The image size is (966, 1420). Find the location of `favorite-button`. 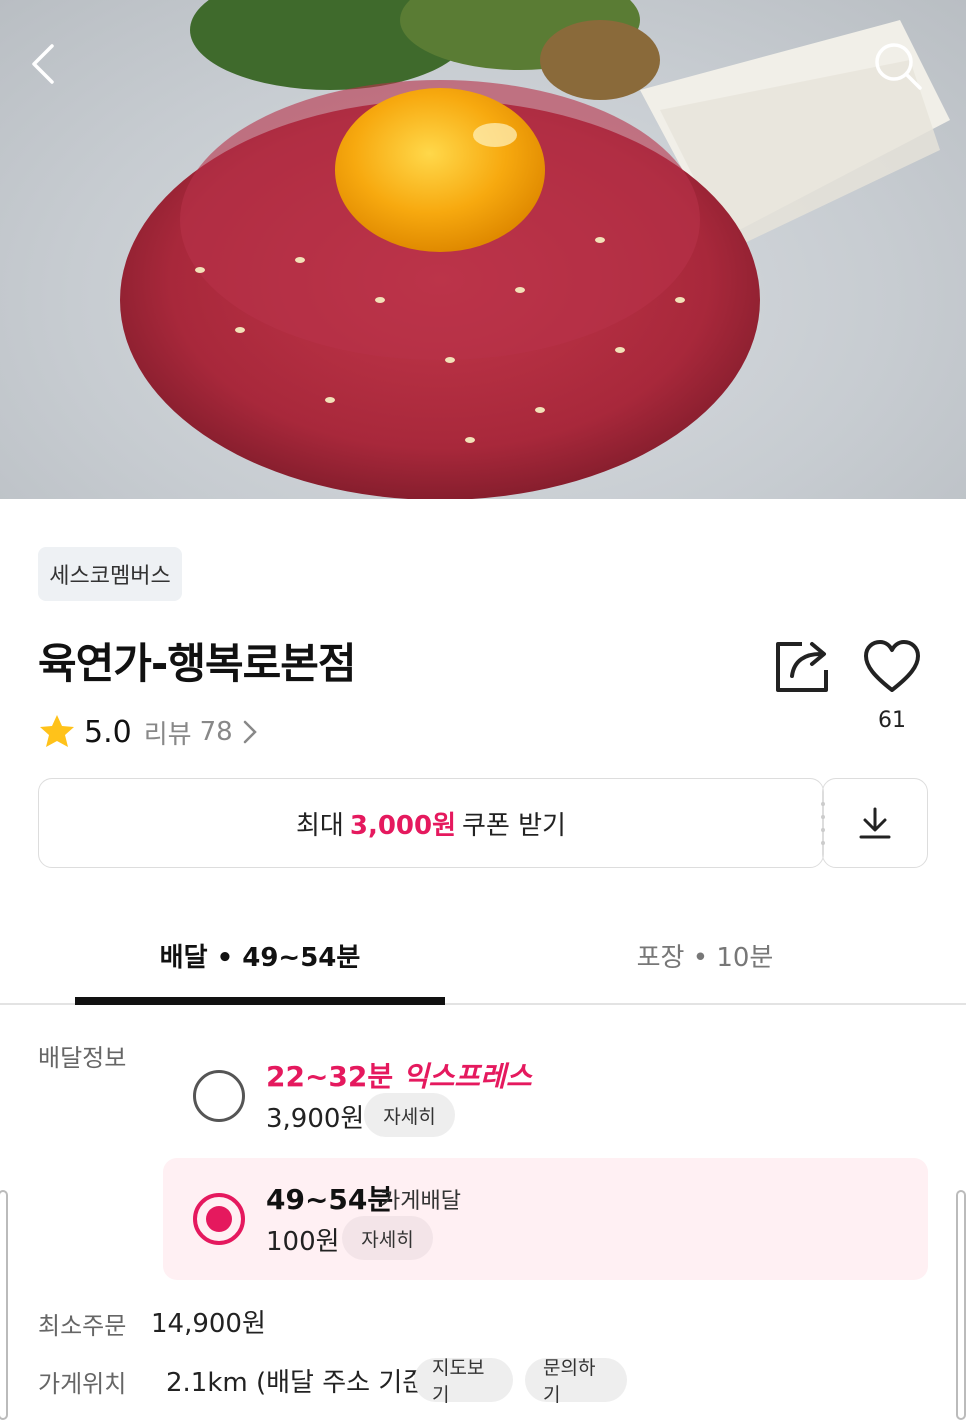

favorite-button is located at coordinates (892, 666).